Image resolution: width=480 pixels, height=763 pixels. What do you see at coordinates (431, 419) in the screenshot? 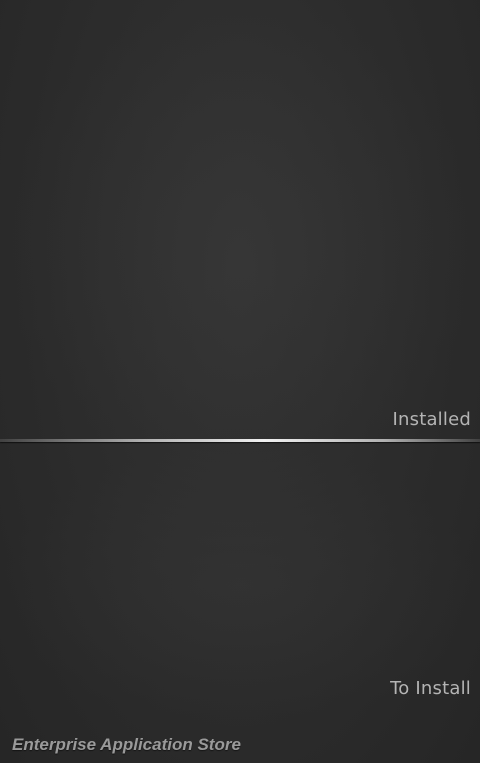
I see `installed-label: Installed` at bounding box center [431, 419].